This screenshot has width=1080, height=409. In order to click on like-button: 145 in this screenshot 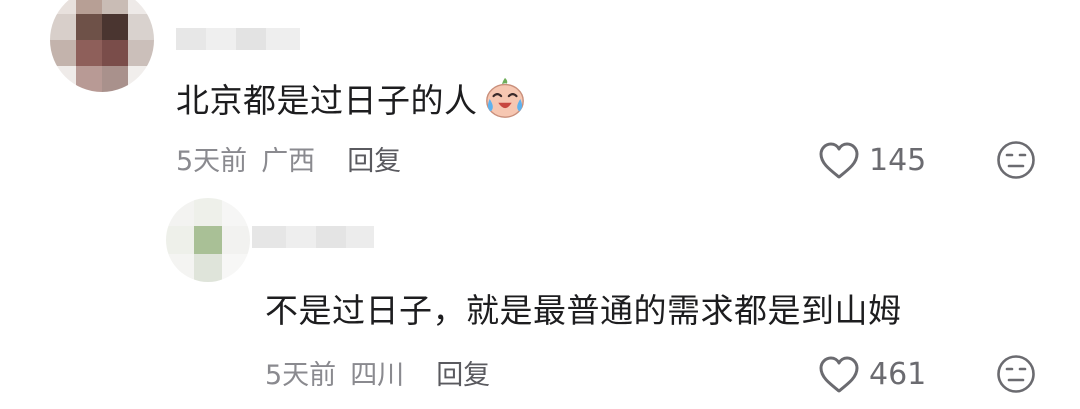, I will do `click(871, 160)`.